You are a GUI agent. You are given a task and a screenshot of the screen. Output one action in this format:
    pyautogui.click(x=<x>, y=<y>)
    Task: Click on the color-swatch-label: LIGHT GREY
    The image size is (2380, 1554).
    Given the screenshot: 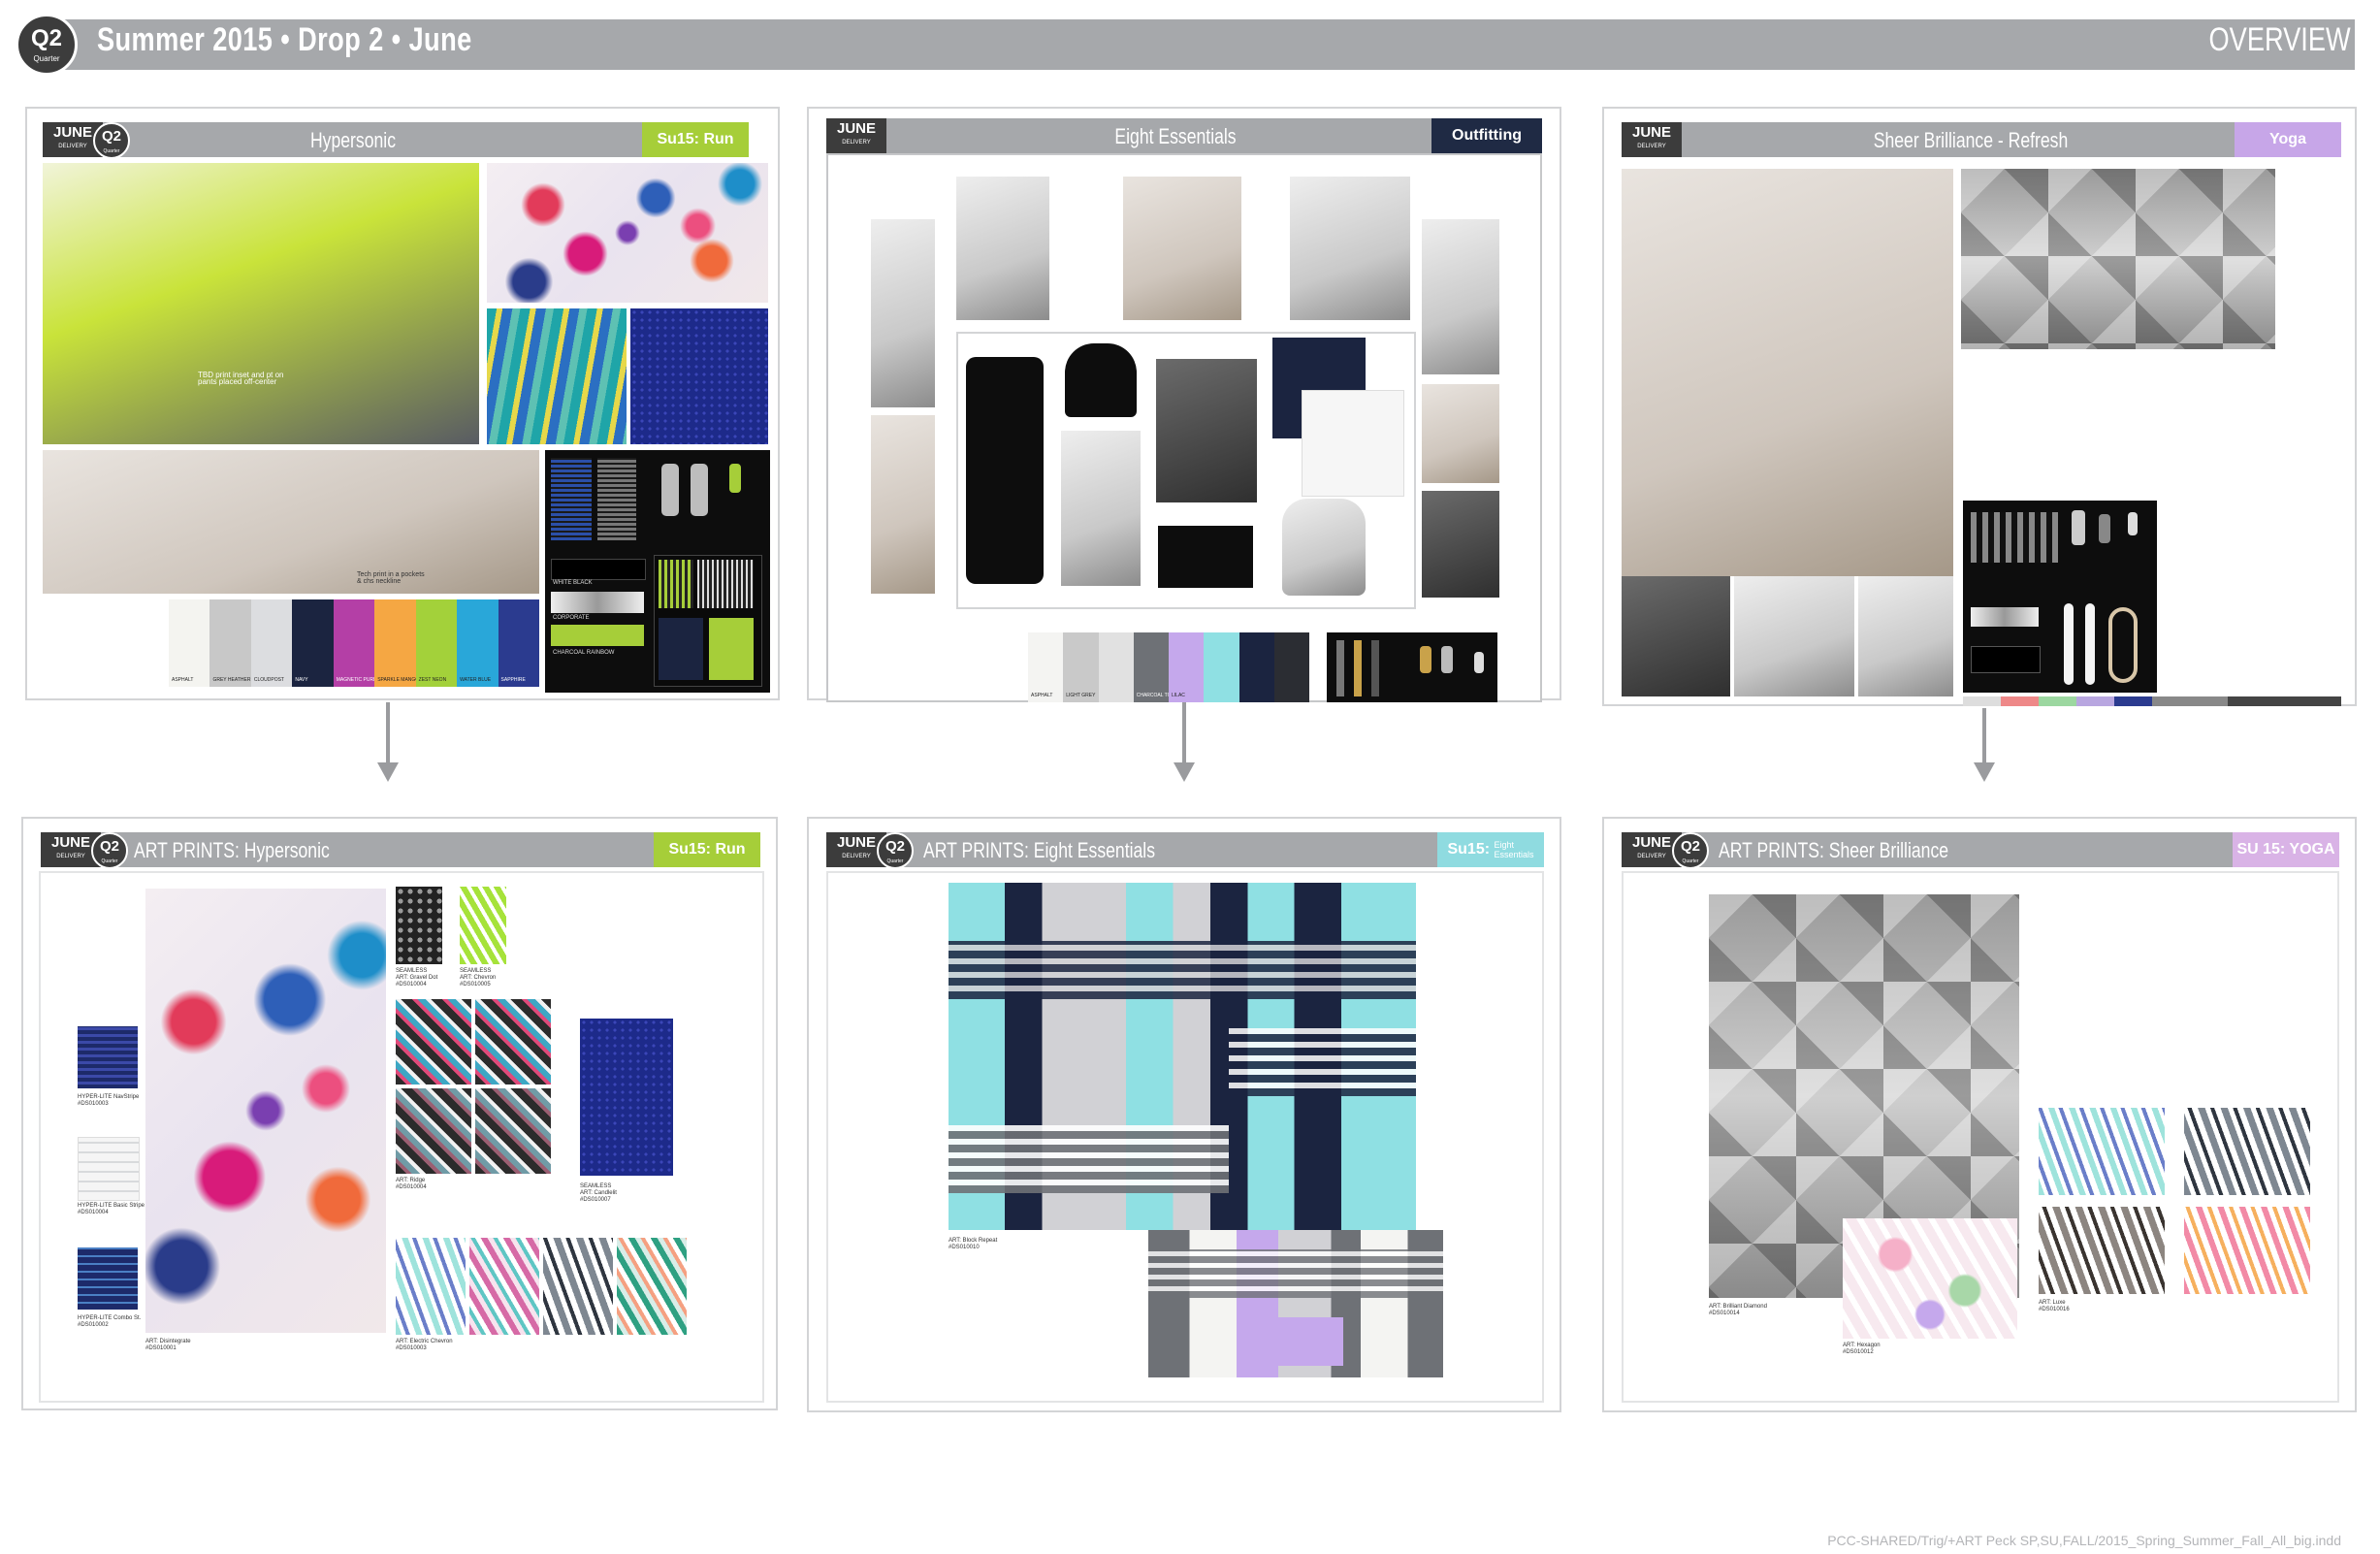 What is the action you would take?
    pyautogui.click(x=1081, y=695)
    